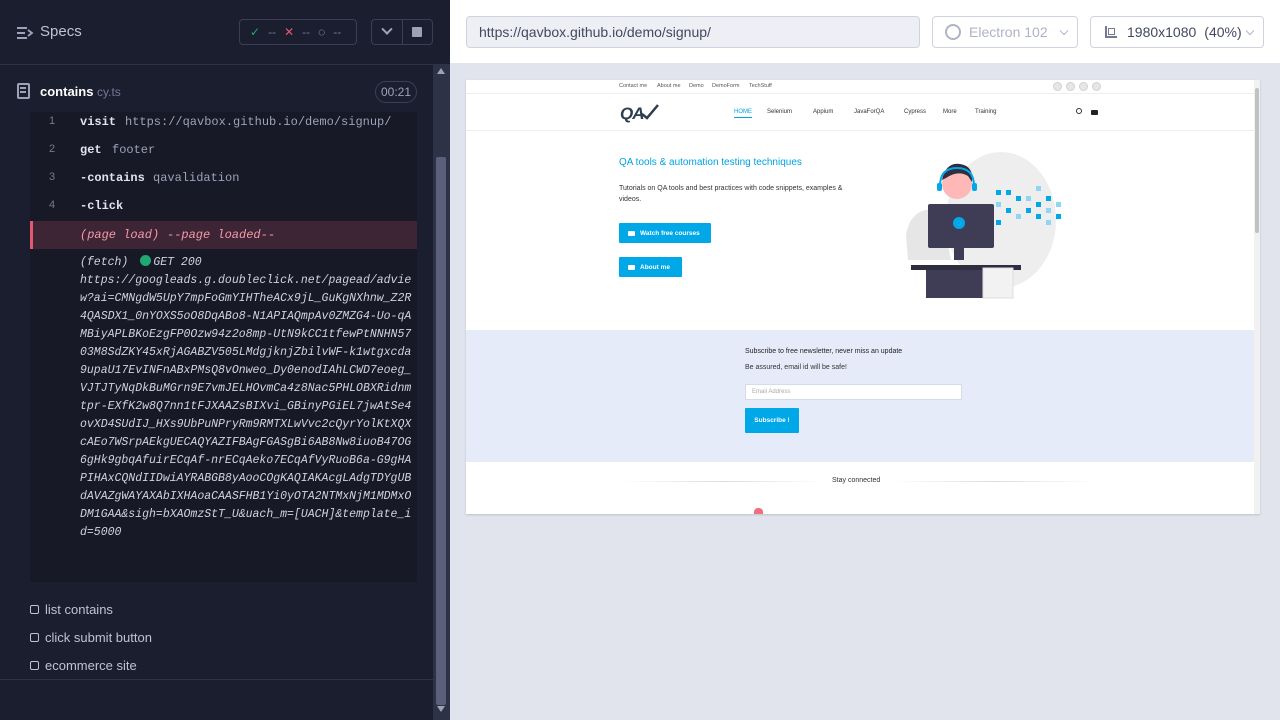 This screenshot has height=720, width=1280. I want to click on toplink-about: About me, so click(669, 86).